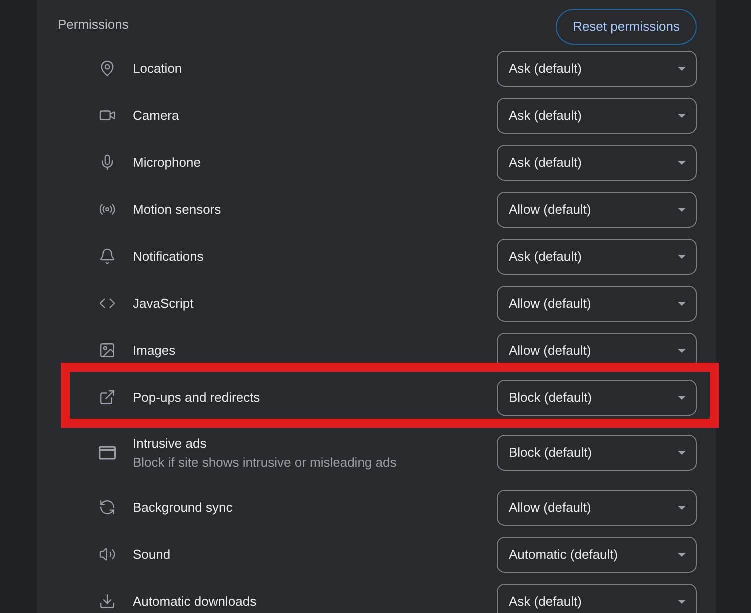 The height and width of the screenshot is (613, 751). Describe the element at coordinates (196, 398) in the screenshot. I see `permission-label: Pop-ups and redirects` at that location.